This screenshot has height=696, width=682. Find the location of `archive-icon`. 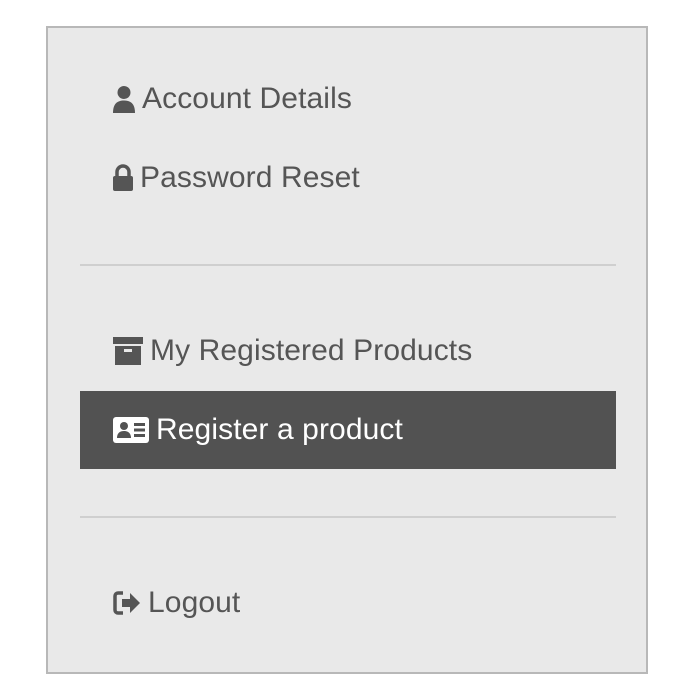

archive-icon is located at coordinates (128, 351).